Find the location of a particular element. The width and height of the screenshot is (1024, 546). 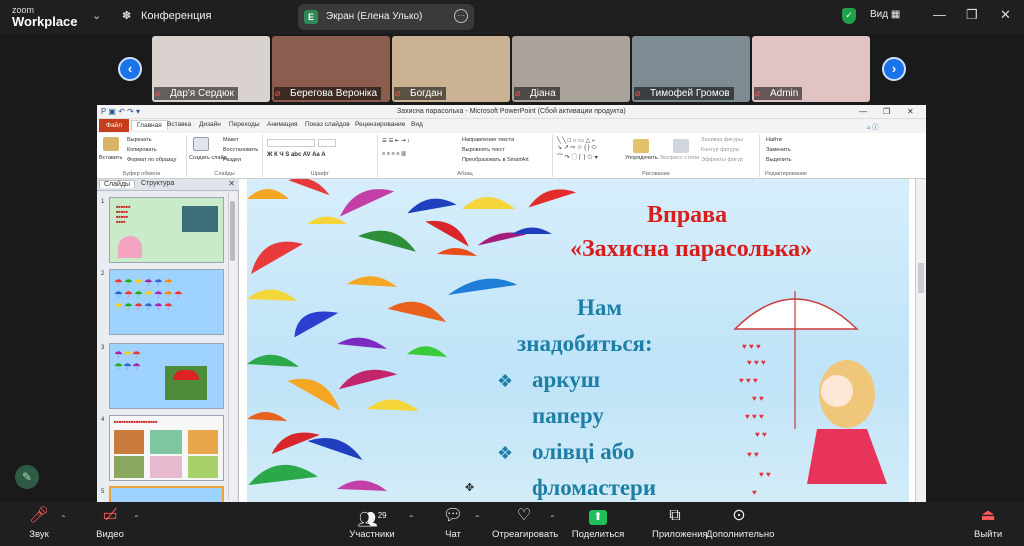

find-button: Найти is located at coordinates (774, 140).